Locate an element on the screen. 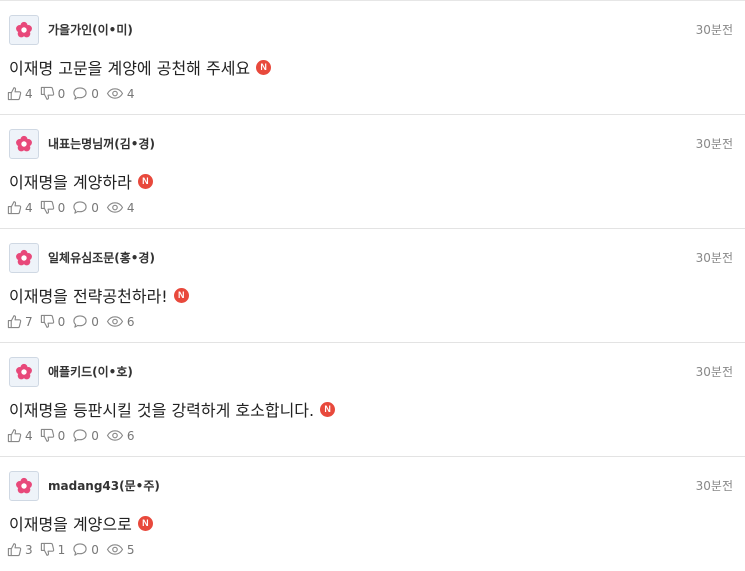  comment-text: 이재명을 계양하라 is located at coordinates (70, 182).